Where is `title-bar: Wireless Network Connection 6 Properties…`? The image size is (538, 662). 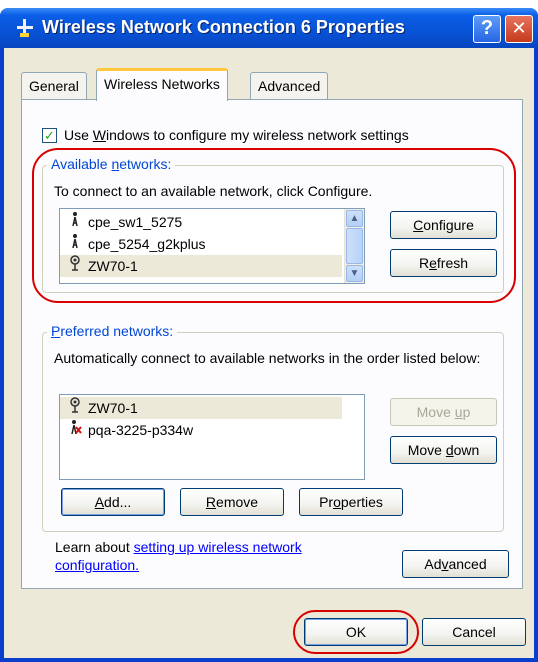
title-bar: Wireless Network Connection 6 Properties… is located at coordinates (269, 28).